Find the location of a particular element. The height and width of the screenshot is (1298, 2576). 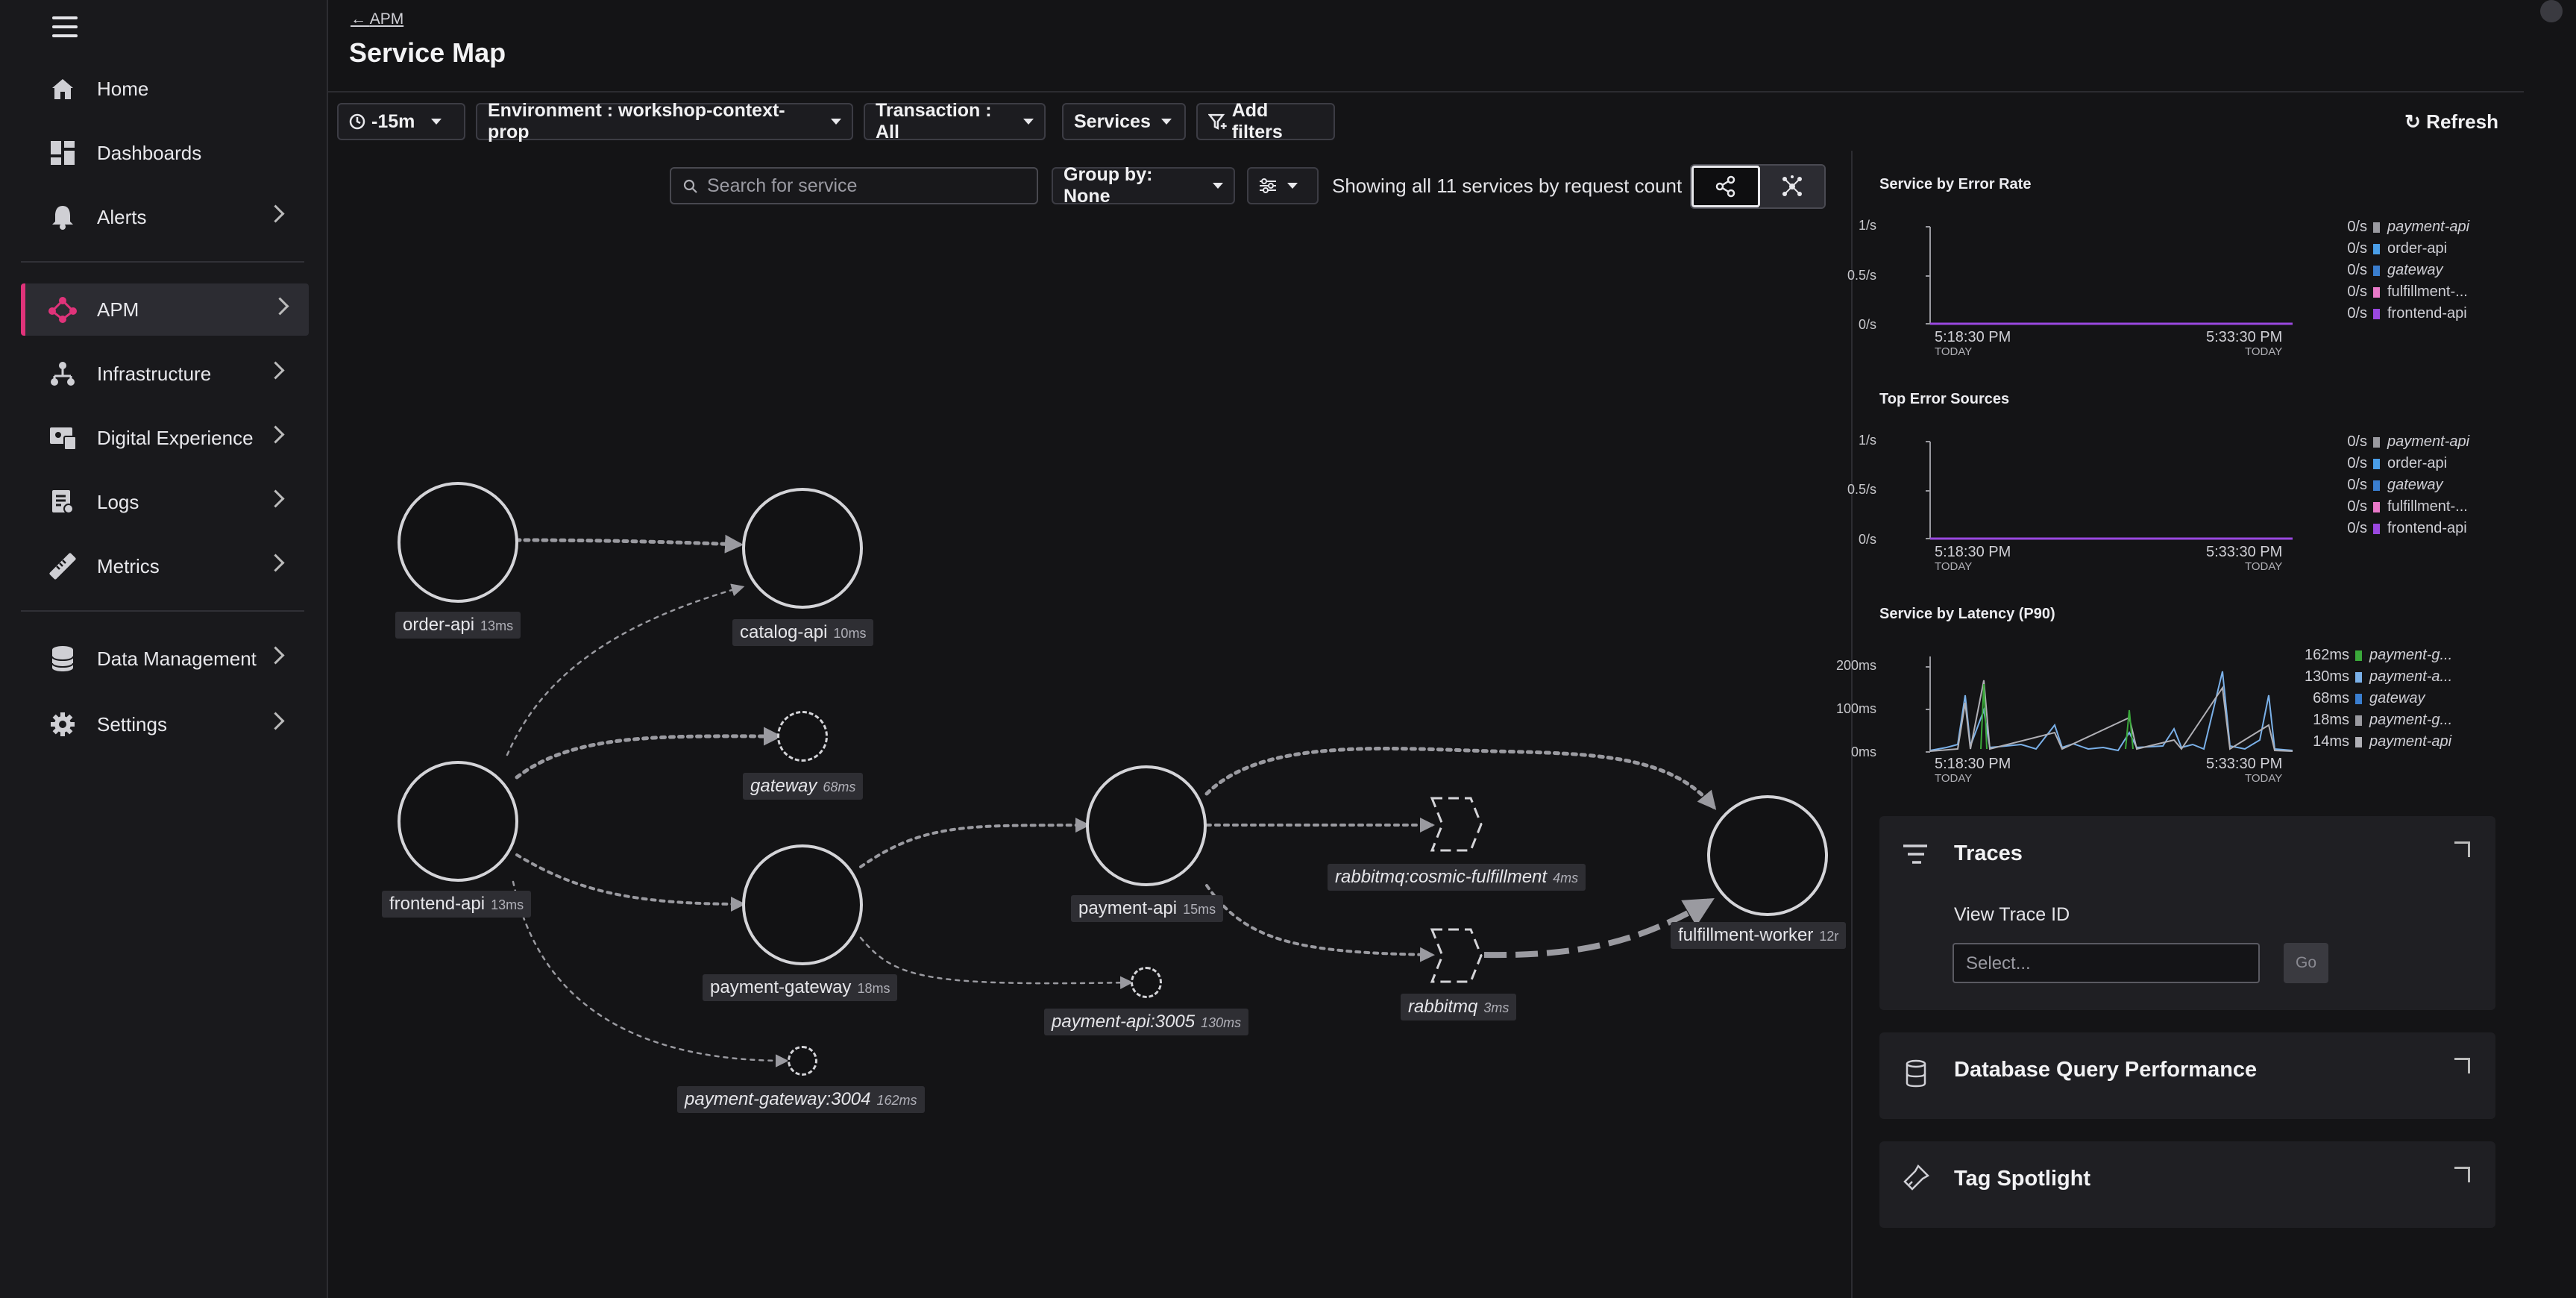

service-node-fulfillment-worker is located at coordinates (1768, 855).